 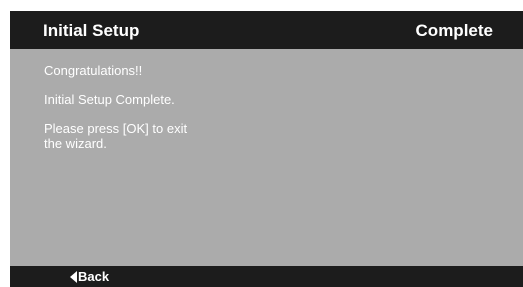 What do you see at coordinates (266, 30) in the screenshot?
I see `header-bar: Initial Setup Complete` at bounding box center [266, 30].